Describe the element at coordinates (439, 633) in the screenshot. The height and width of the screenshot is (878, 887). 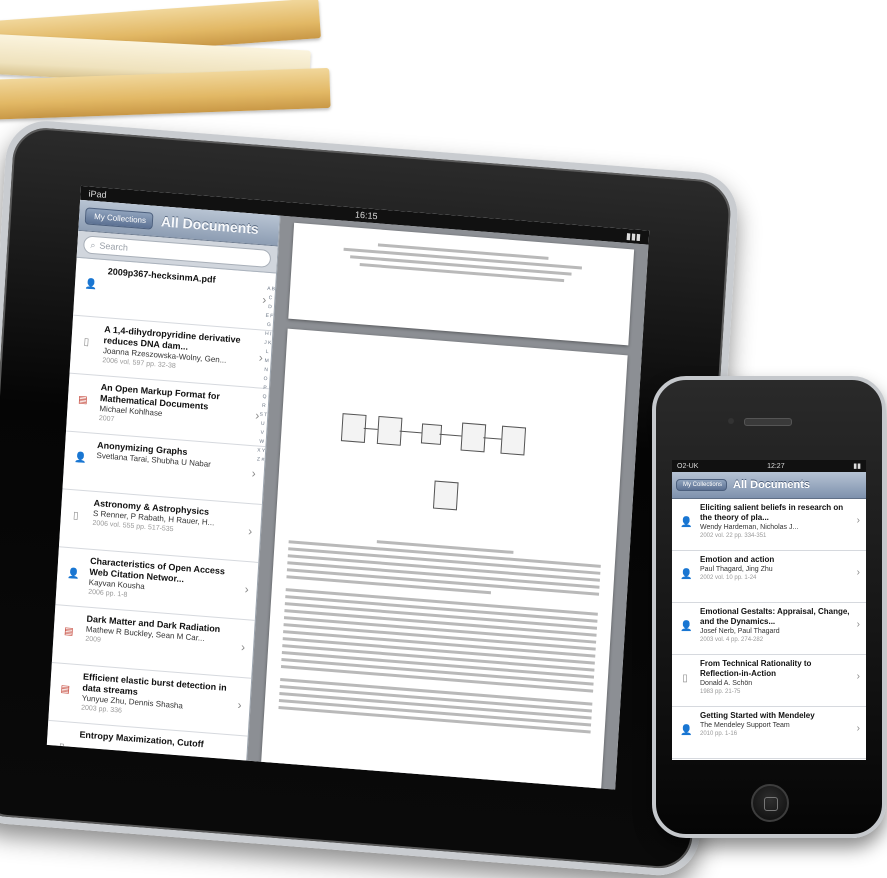
I see `pdf-body-text` at that location.